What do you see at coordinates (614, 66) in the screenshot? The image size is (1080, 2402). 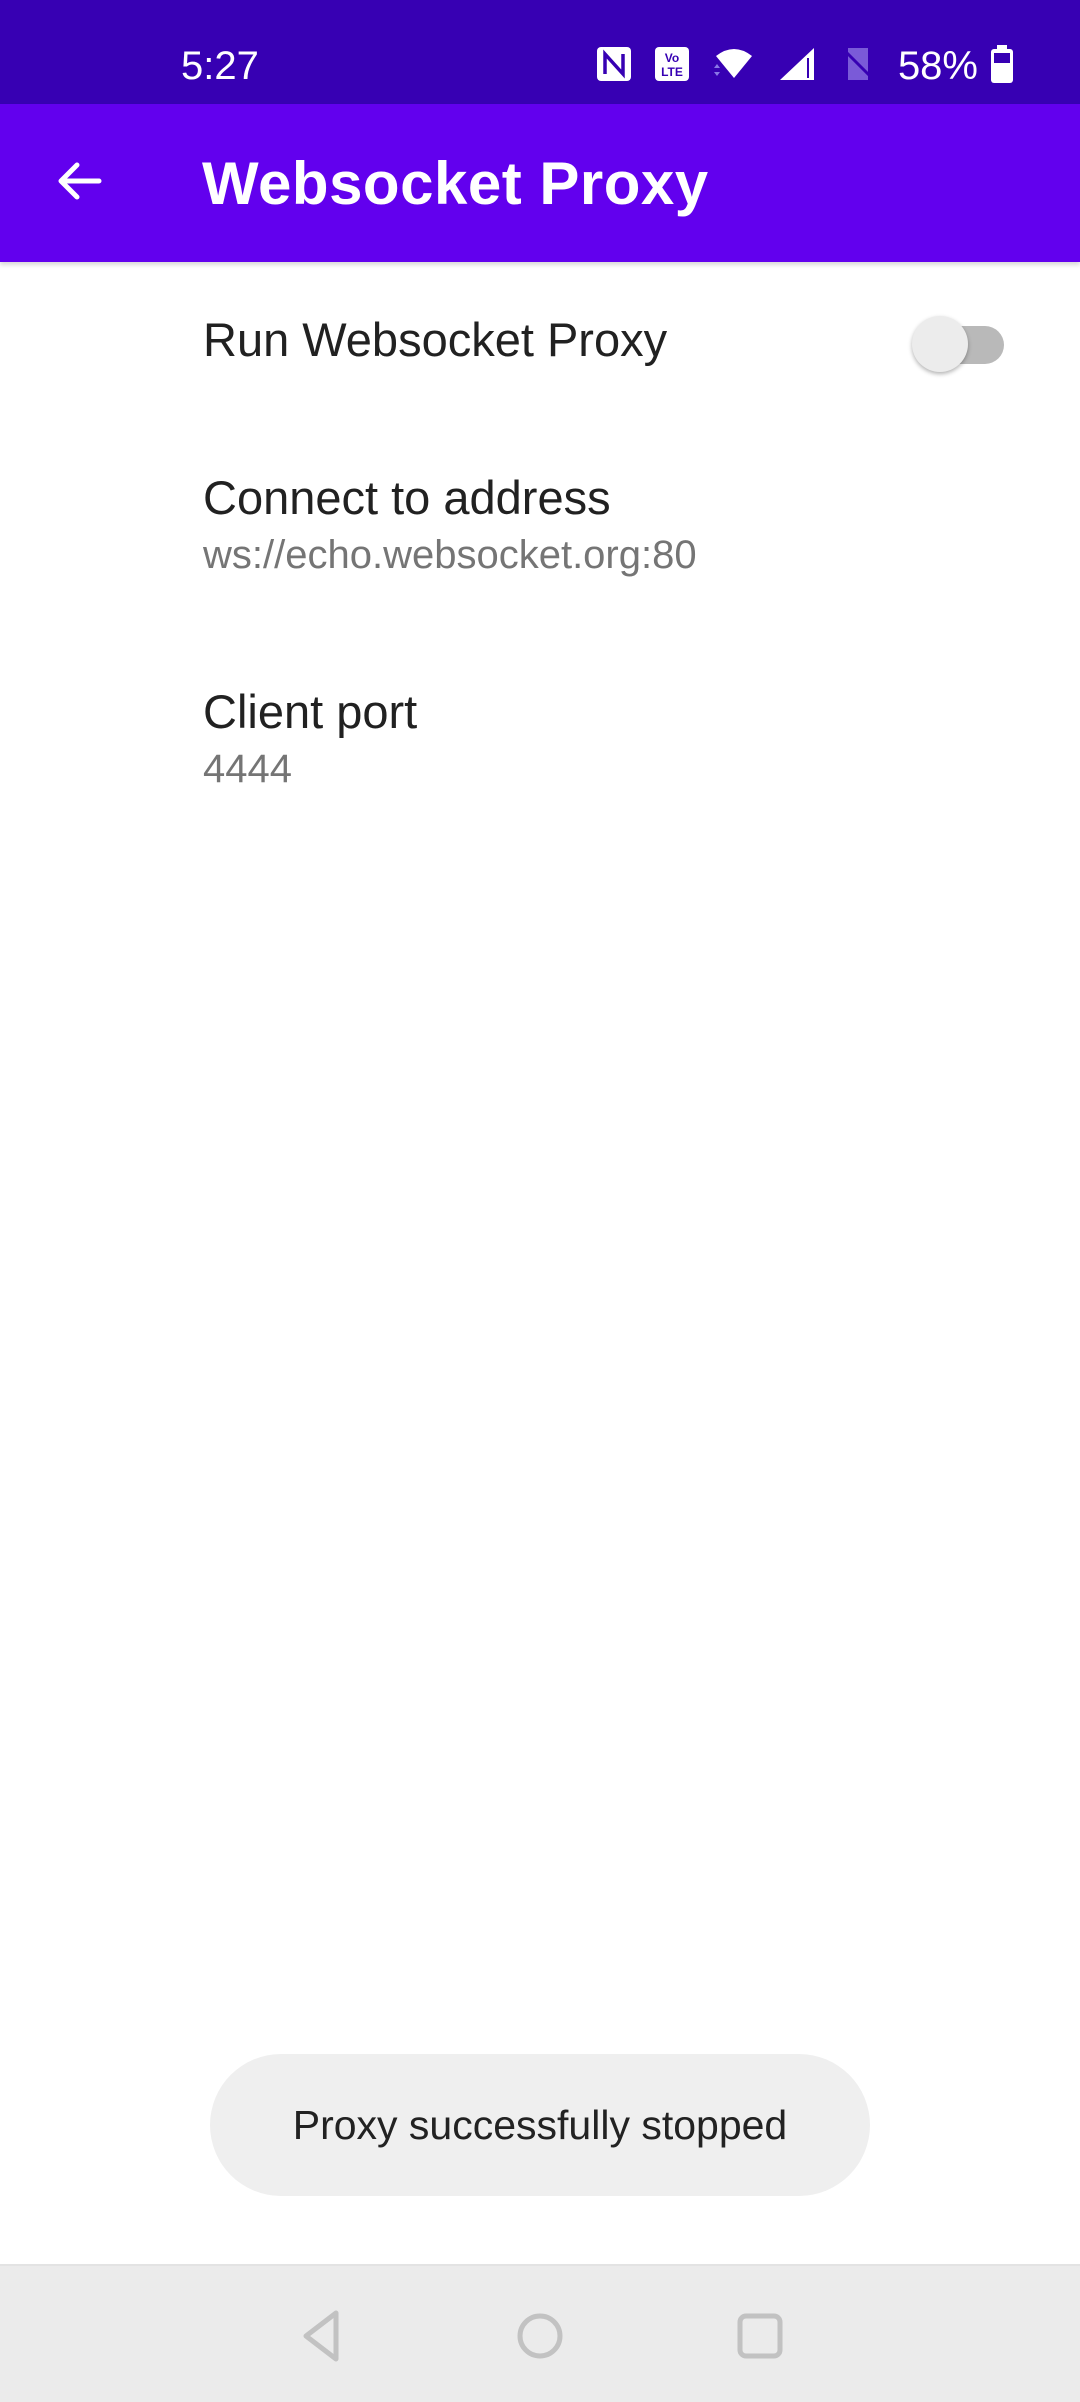 I see `nfc-icon` at bounding box center [614, 66].